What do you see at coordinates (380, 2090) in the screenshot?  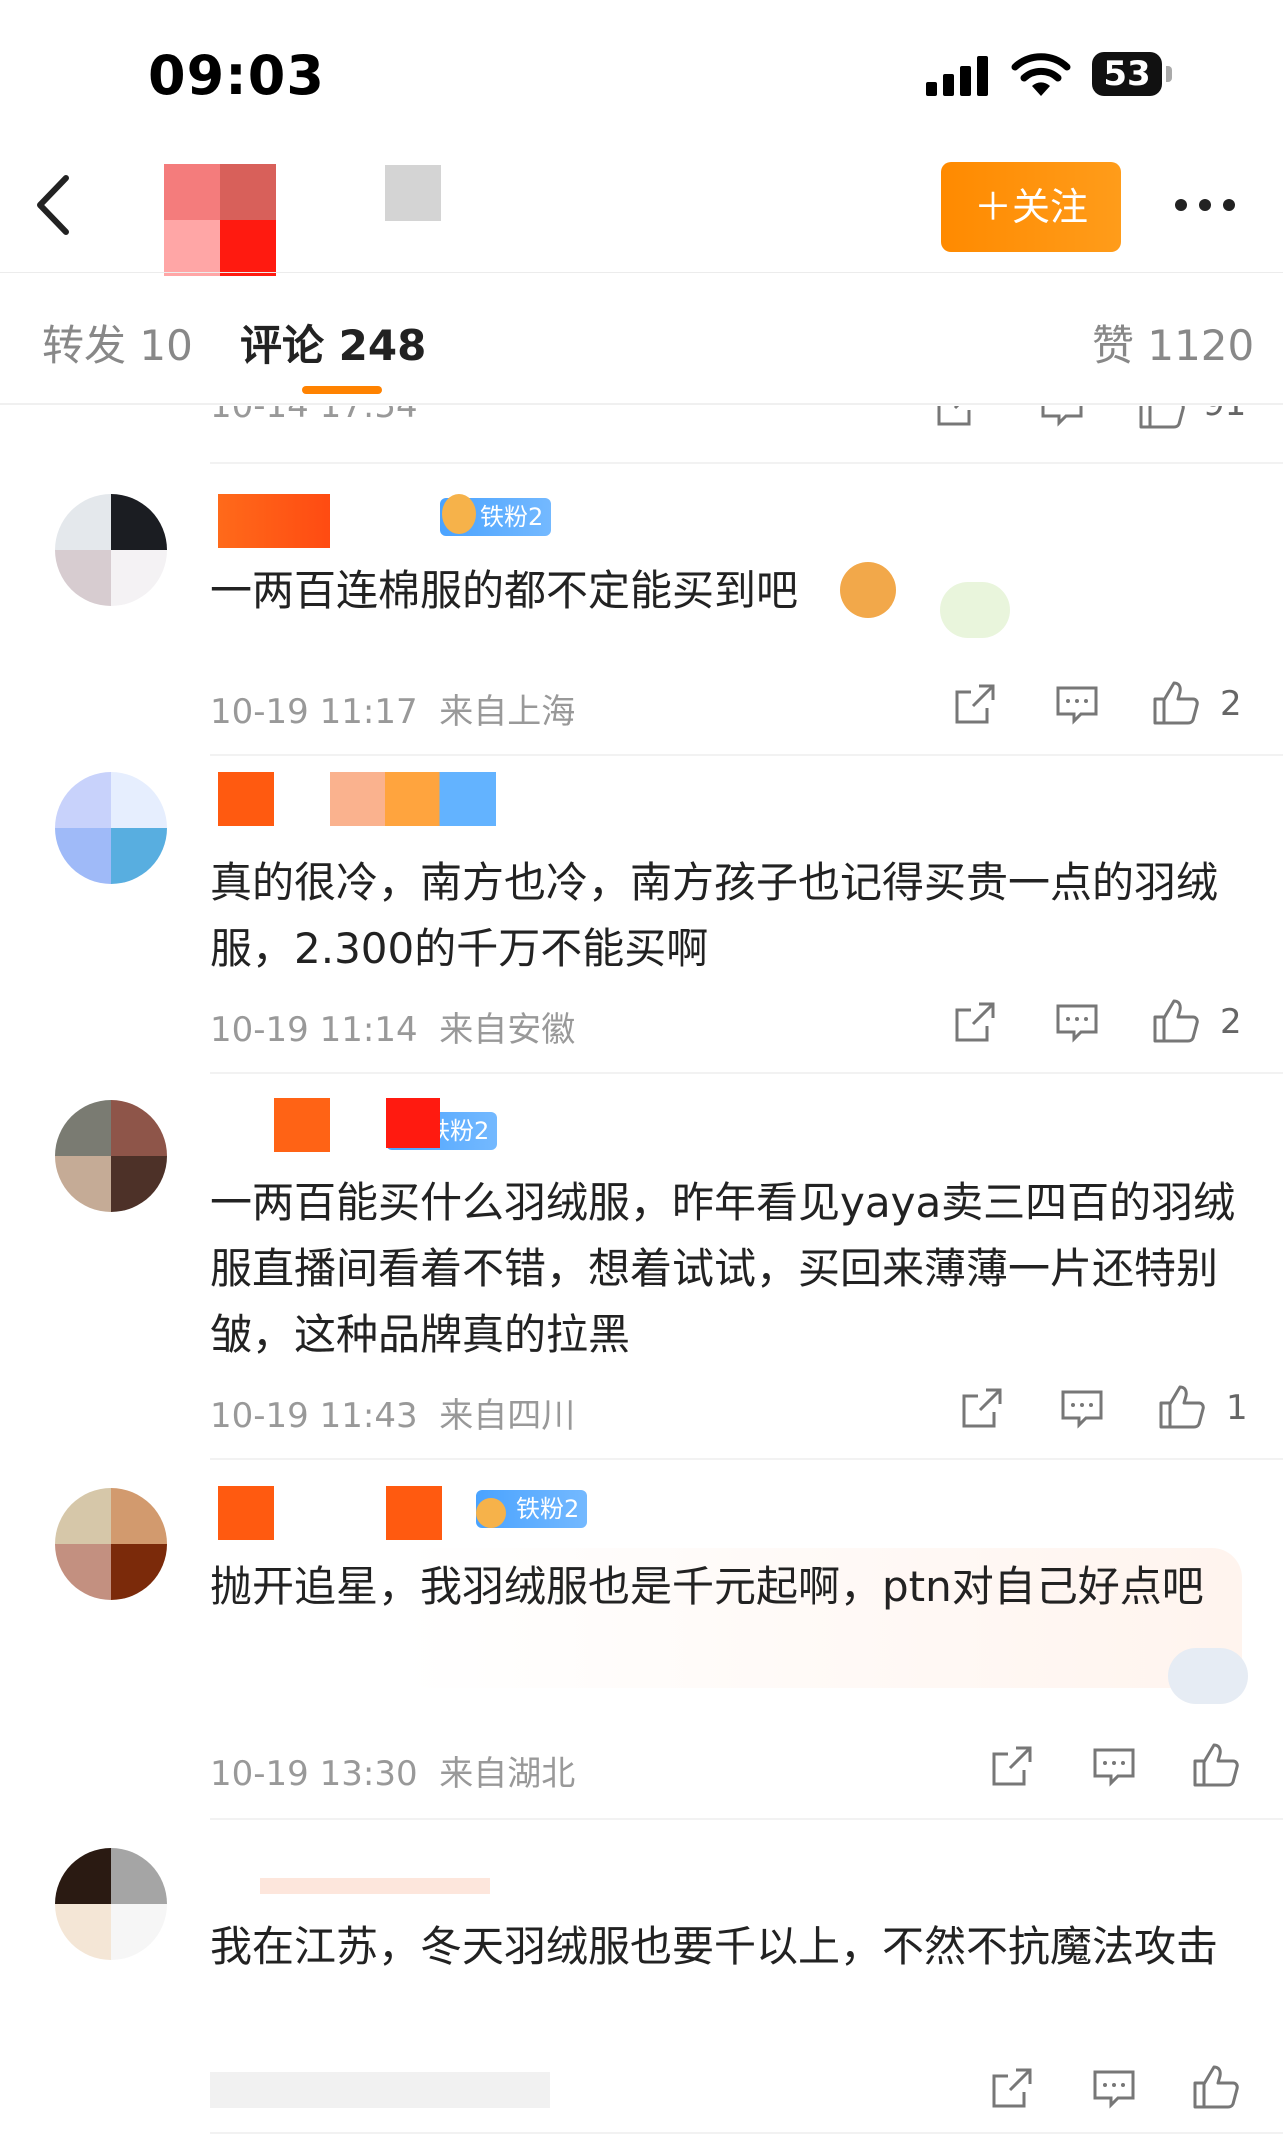 I see `comment-time-mosaic` at bounding box center [380, 2090].